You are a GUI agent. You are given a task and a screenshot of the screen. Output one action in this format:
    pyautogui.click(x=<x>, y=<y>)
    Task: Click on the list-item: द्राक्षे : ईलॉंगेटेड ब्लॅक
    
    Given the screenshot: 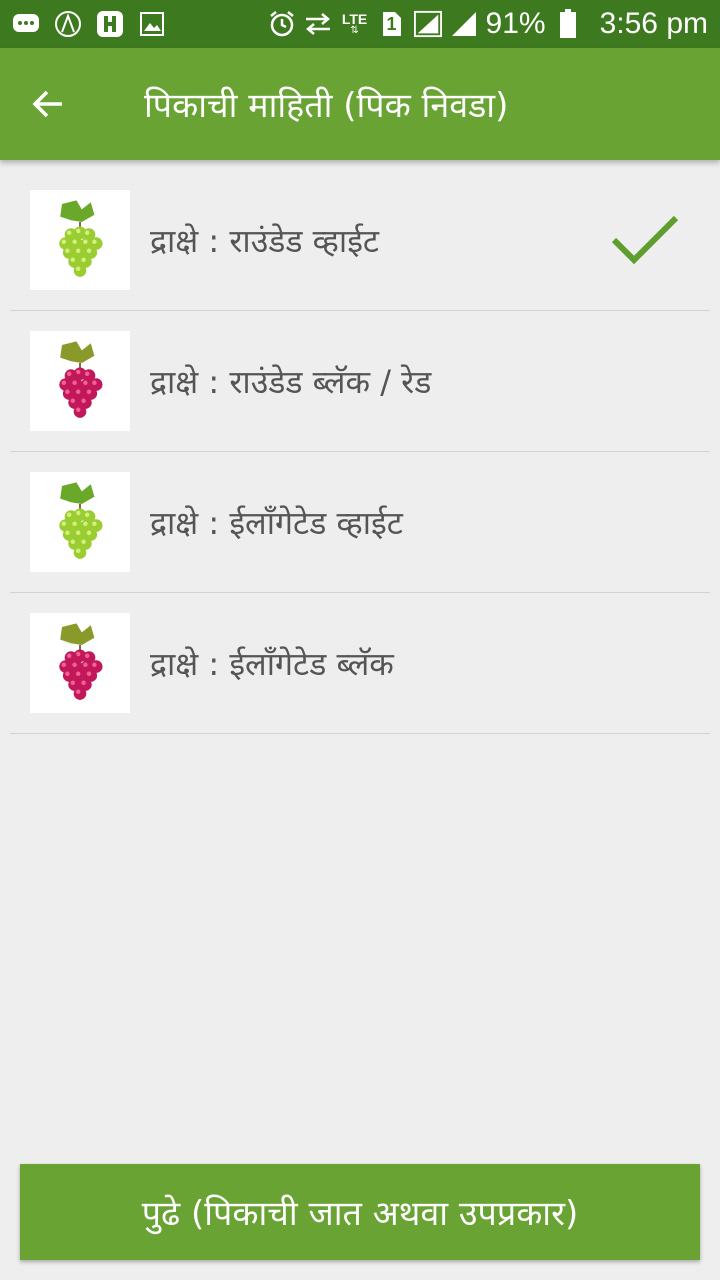 What is the action you would take?
    pyautogui.click(x=360, y=663)
    